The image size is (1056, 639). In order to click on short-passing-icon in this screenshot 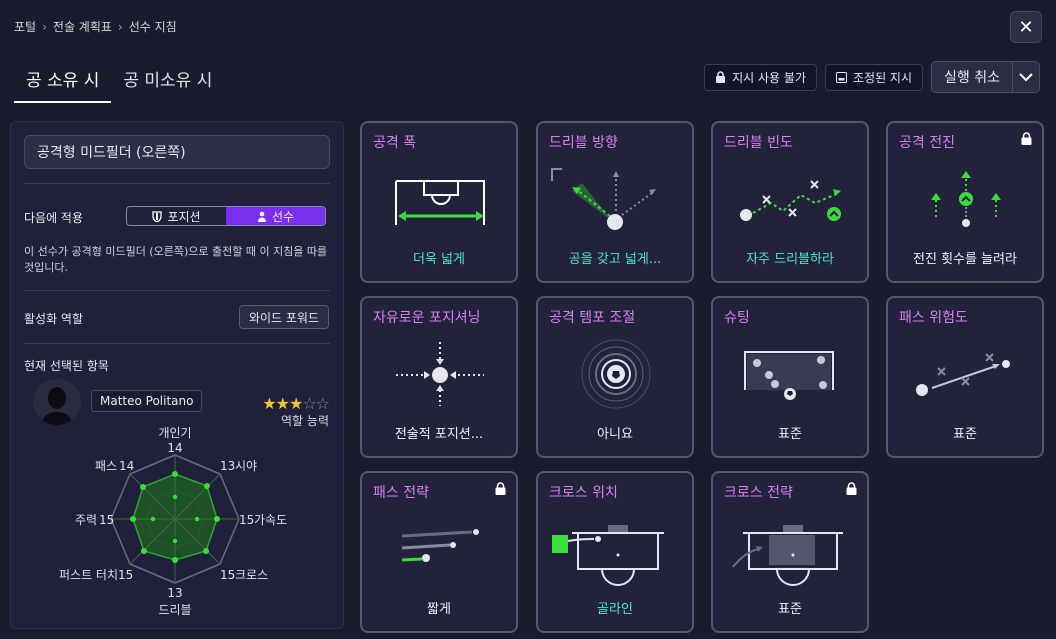, I will do `click(440, 545)`.